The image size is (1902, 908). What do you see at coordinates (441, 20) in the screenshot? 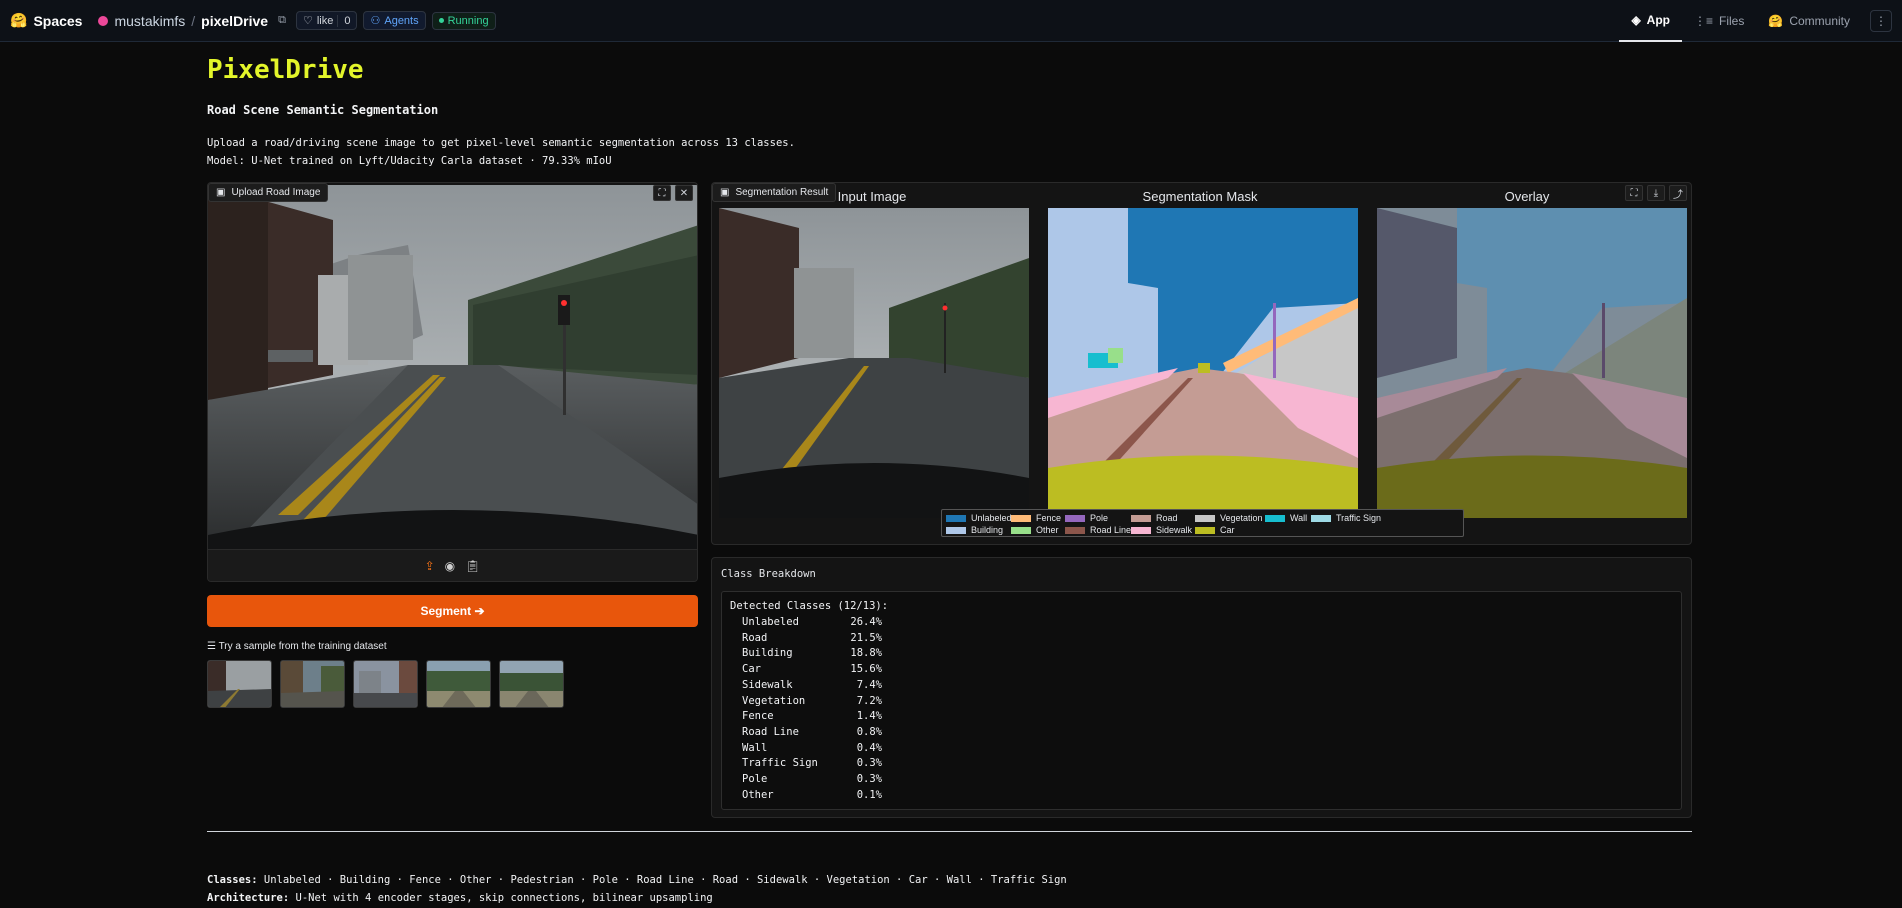
I see `running-dot-icon` at bounding box center [441, 20].